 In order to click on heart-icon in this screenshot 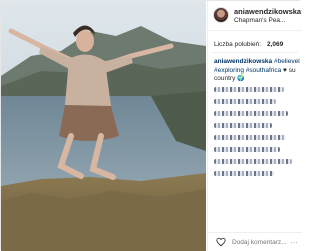, I will do `click(221, 242)`.